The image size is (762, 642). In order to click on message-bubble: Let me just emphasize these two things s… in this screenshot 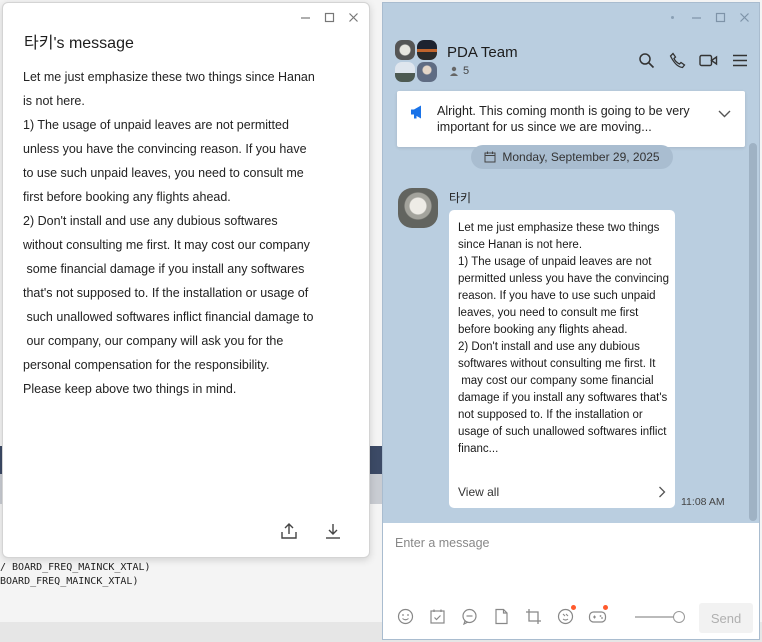, I will do `click(562, 359)`.